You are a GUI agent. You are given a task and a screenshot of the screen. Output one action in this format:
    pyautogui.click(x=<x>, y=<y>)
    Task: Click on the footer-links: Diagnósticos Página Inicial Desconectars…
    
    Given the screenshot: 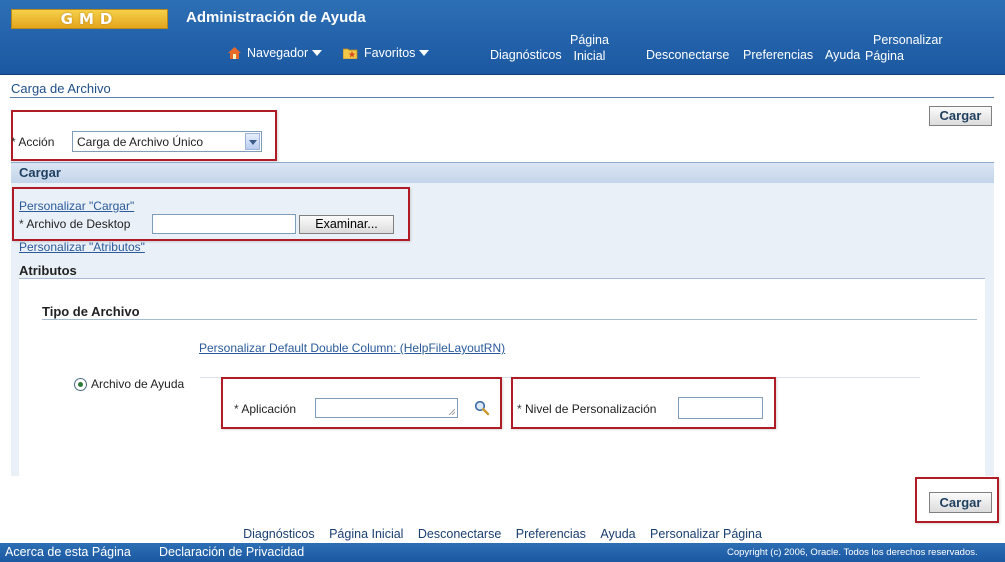 What is the action you would take?
    pyautogui.click(x=502, y=534)
    